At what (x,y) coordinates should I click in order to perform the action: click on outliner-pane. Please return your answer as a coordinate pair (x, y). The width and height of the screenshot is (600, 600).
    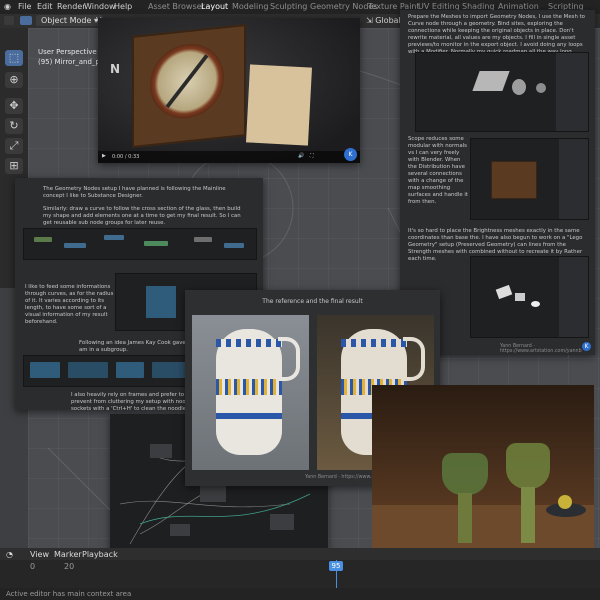
    Looking at the image, I should click on (572, 92).